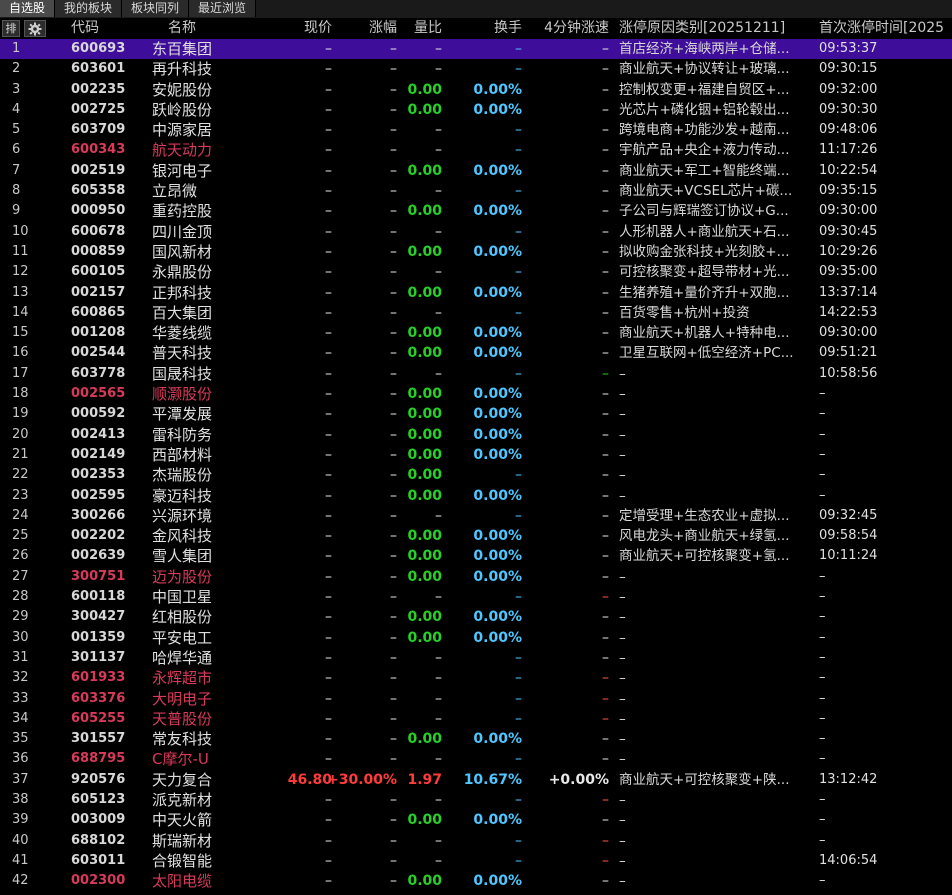 Image resolution: width=952 pixels, height=895 pixels. I want to click on tab-my-sectors: 我的板块, so click(89, 8).